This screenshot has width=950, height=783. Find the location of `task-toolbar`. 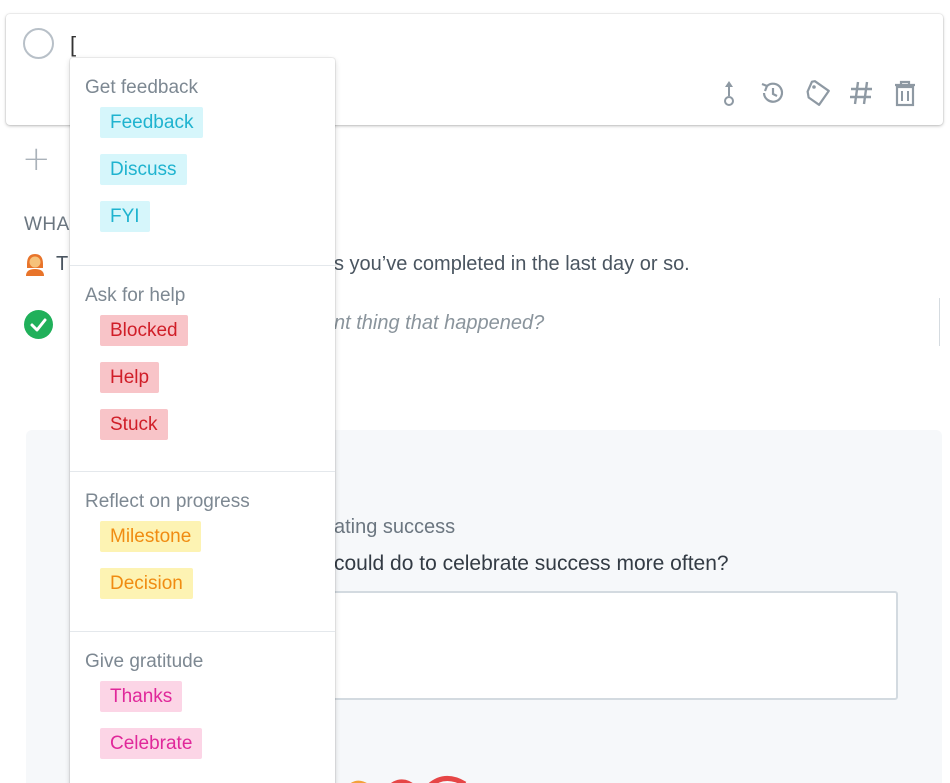

task-toolbar is located at coordinates (817, 93).